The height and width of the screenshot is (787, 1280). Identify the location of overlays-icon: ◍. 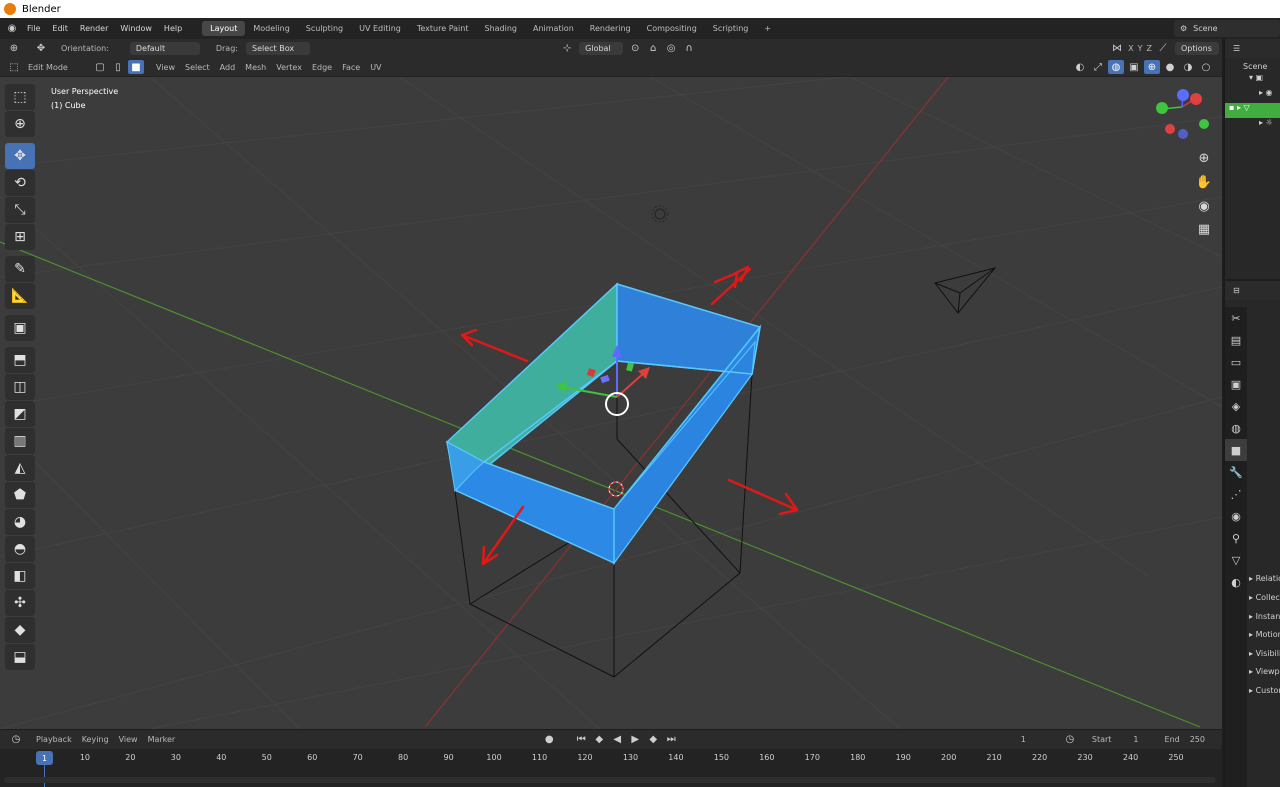
(1116, 67).